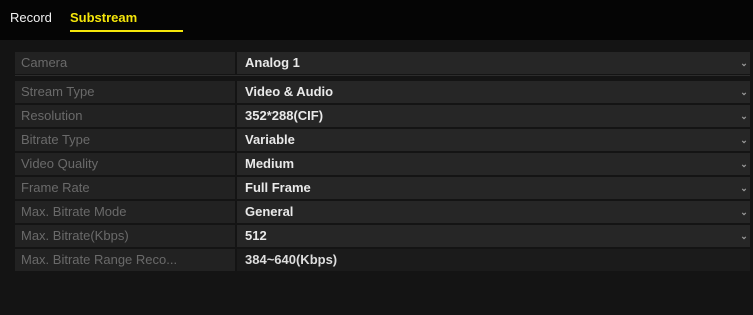 This screenshot has height=315, width=753. What do you see at coordinates (125, 140) in the screenshot?
I see `bitrate-type-label: Bitrate Type` at bounding box center [125, 140].